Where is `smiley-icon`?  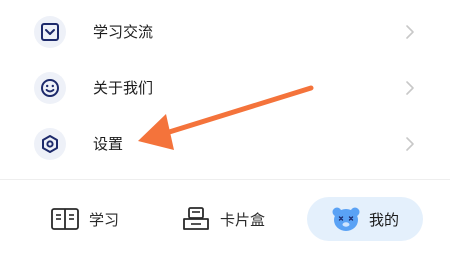 smiley-icon is located at coordinates (50, 88).